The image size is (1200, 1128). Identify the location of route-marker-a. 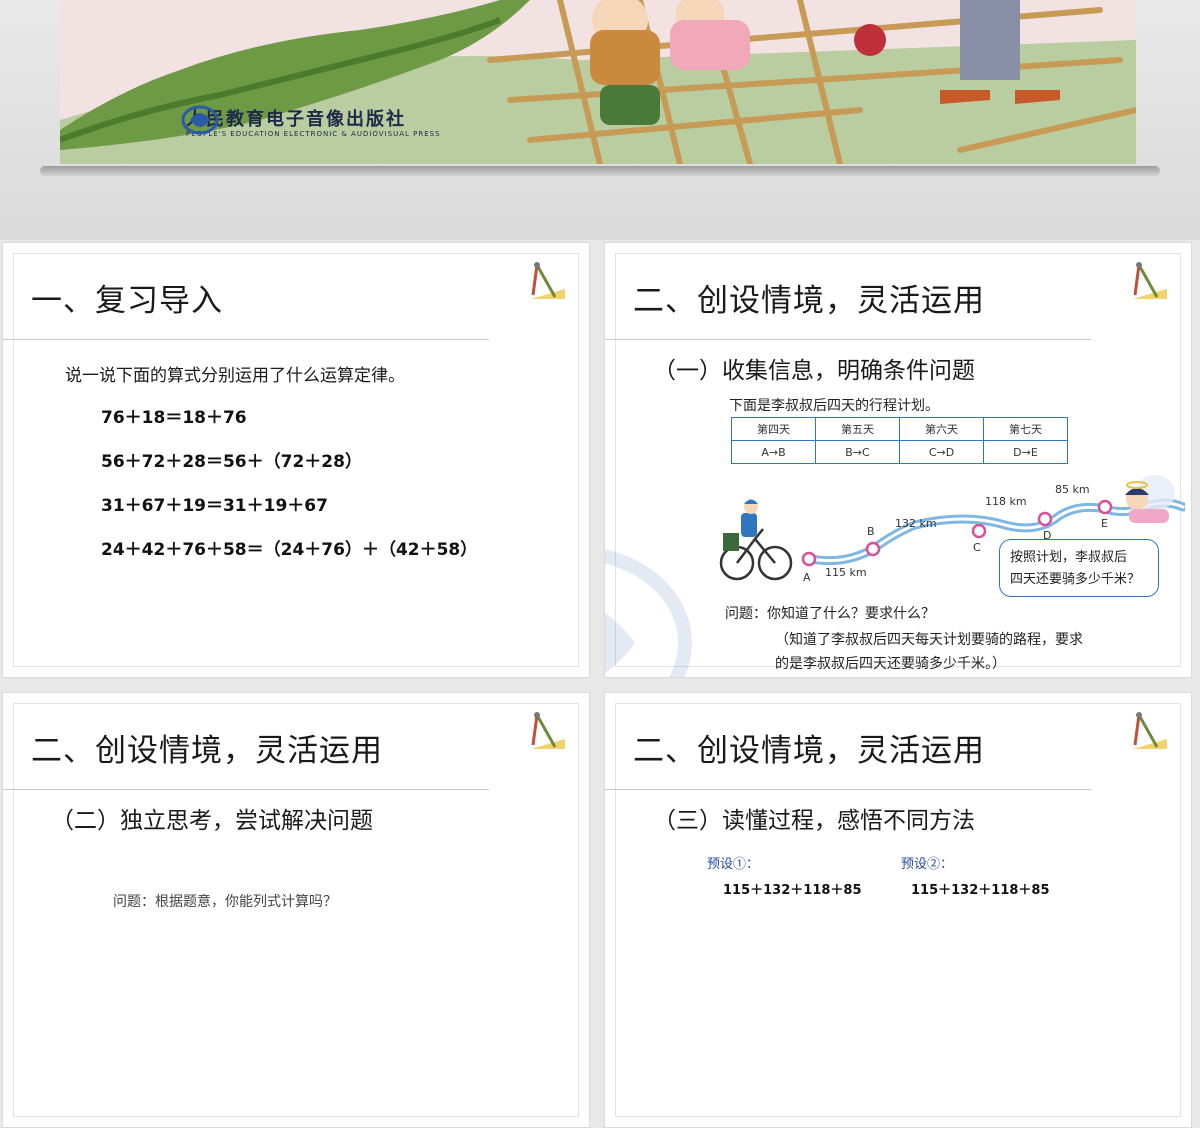
(809, 559).